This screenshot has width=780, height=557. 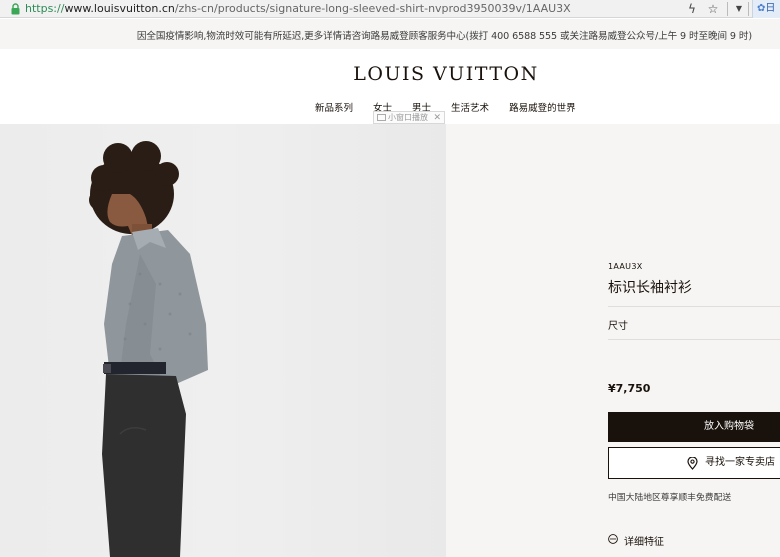 I want to click on nav-item-living: 生活艺术, so click(x=470, y=107).